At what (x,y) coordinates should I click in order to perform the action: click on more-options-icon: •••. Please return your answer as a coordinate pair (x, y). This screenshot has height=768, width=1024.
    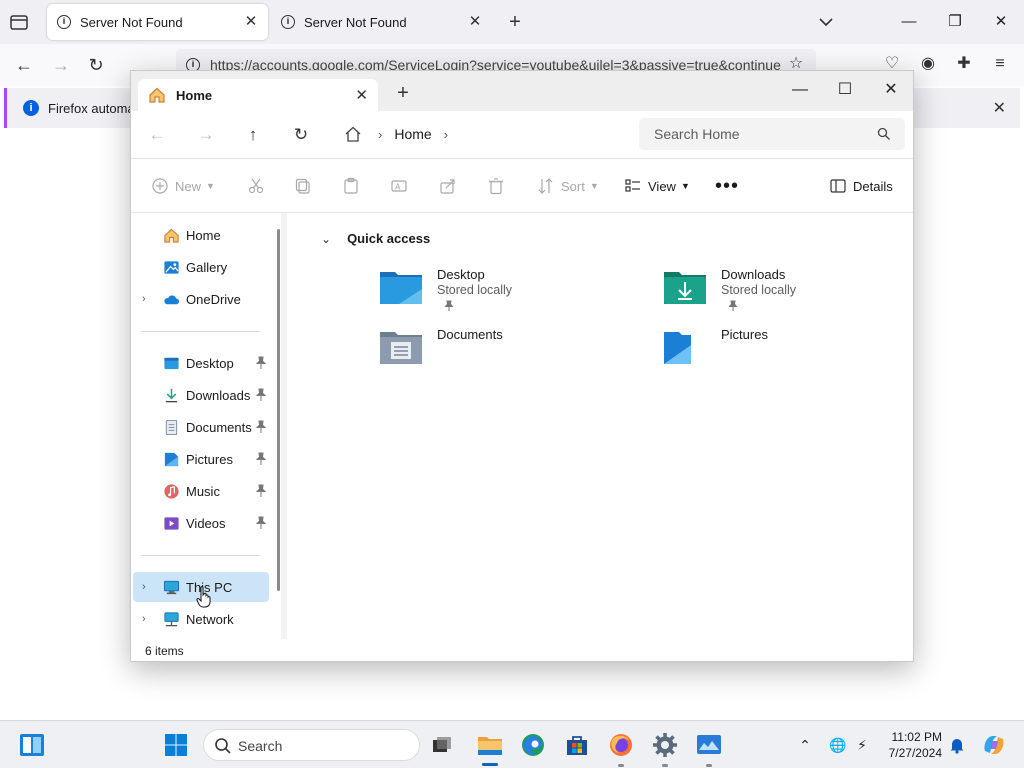
    Looking at the image, I should click on (727, 186).